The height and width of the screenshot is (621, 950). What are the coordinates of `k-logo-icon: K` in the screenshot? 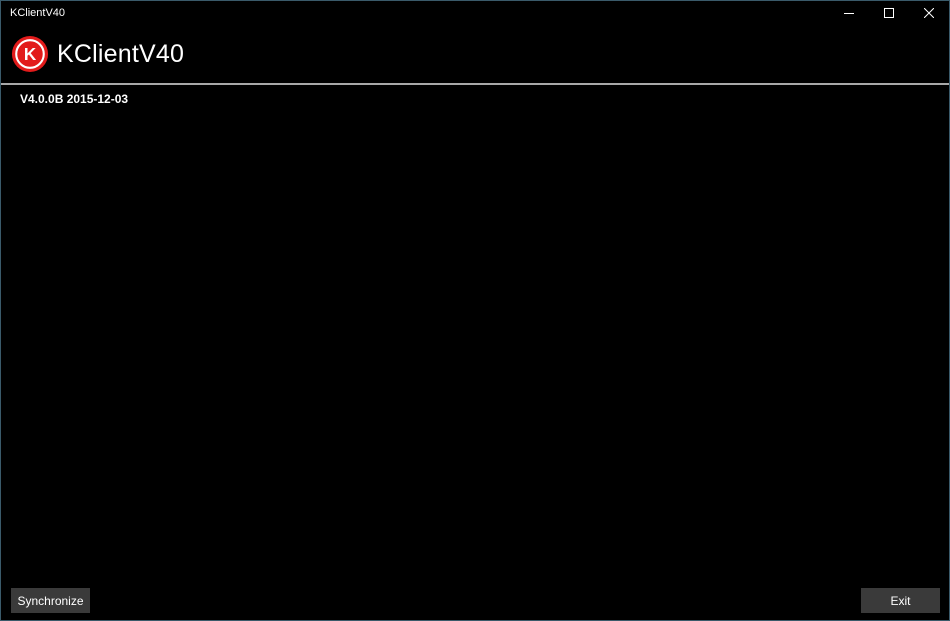 It's located at (30, 54).